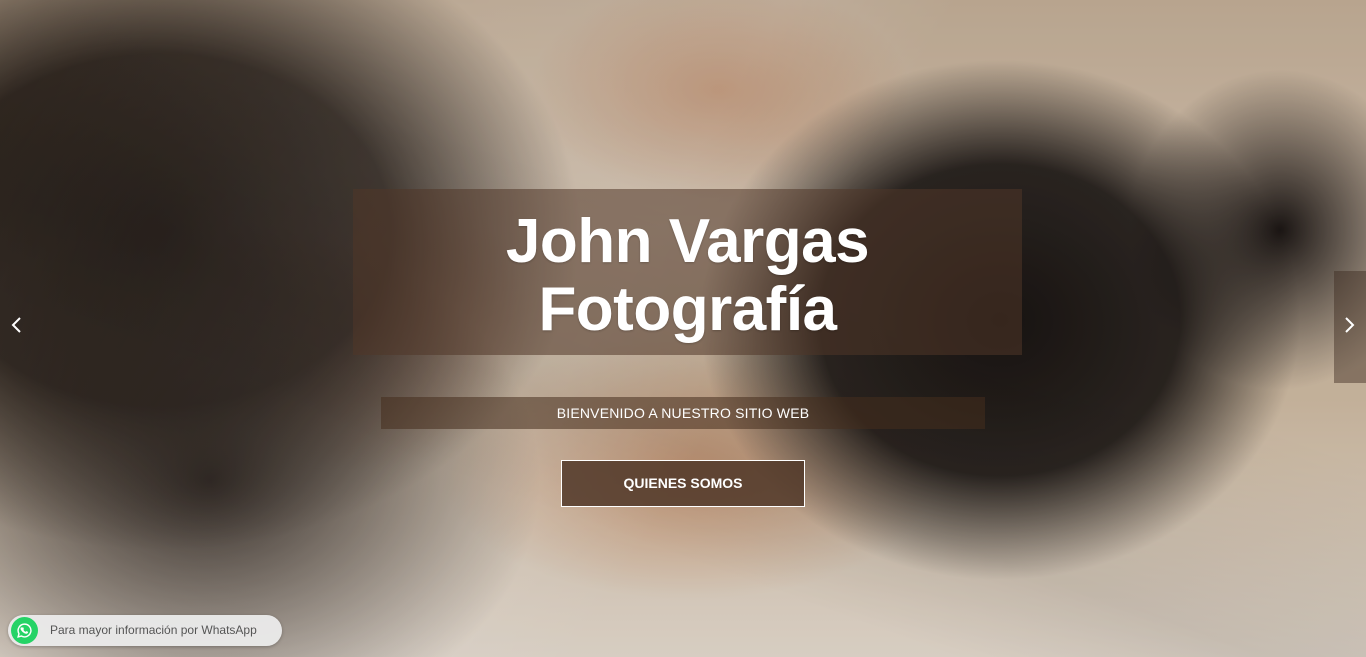 The image size is (1366, 657). I want to click on carousel-next-button, so click(1350, 327).